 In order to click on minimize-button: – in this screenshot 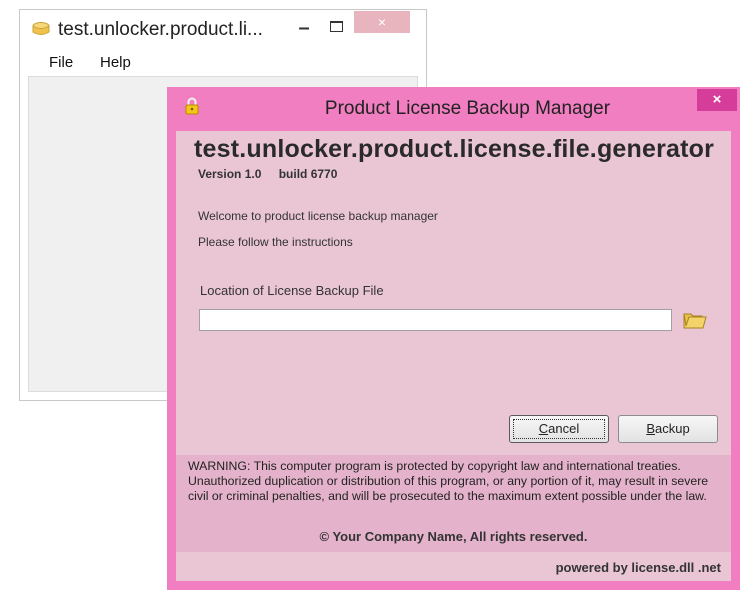, I will do `click(304, 29)`.